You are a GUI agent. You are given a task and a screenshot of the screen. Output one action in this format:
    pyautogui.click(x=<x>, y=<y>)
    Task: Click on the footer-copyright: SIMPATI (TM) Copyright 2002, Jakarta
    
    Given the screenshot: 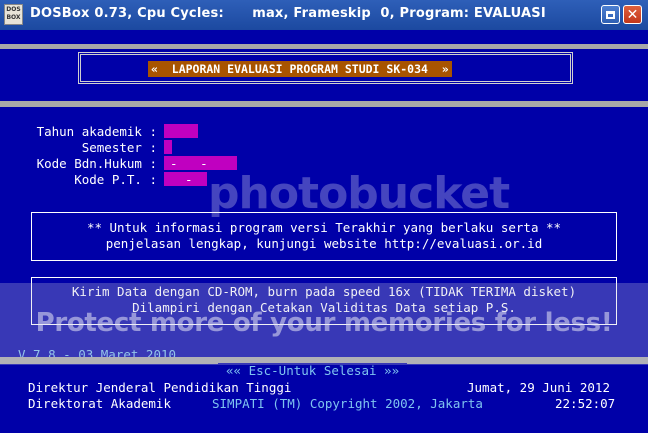 What is the action you would take?
    pyautogui.click(x=347, y=403)
    